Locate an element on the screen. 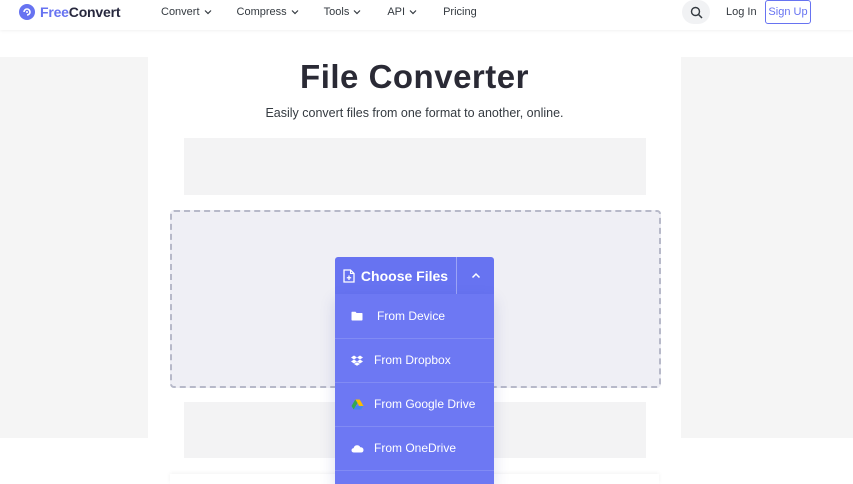 The image size is (853, 484). logo-mark-icon is located at coordinates (27, 12).